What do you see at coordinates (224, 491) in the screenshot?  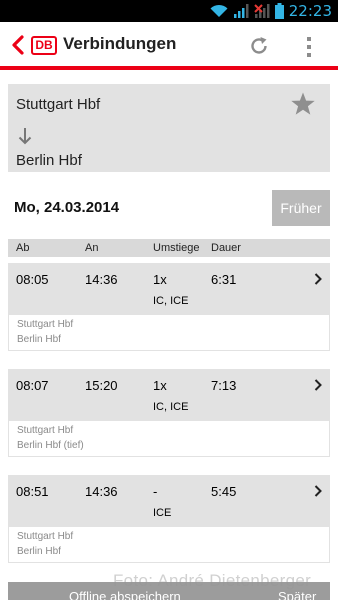 I see `duration: 5:45` at bounding box center [224, 491].